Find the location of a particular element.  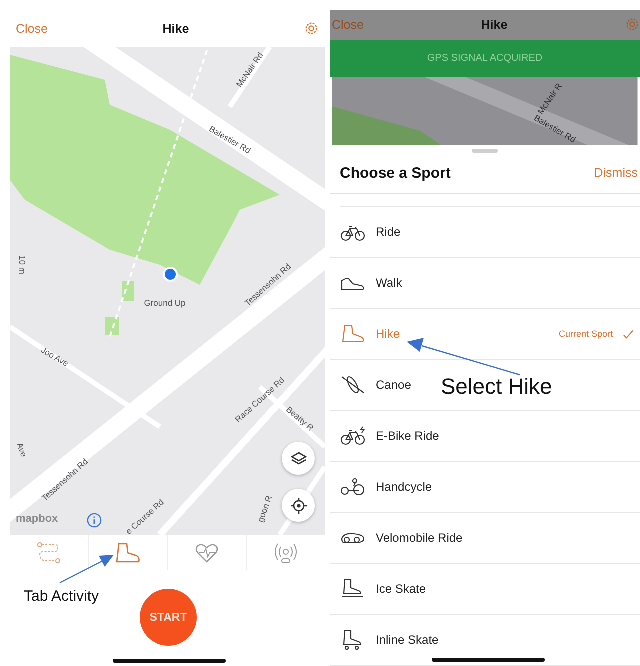

gps-banner: GPS SIGNAL ACQUIRED is located at coordinates (485, 58).